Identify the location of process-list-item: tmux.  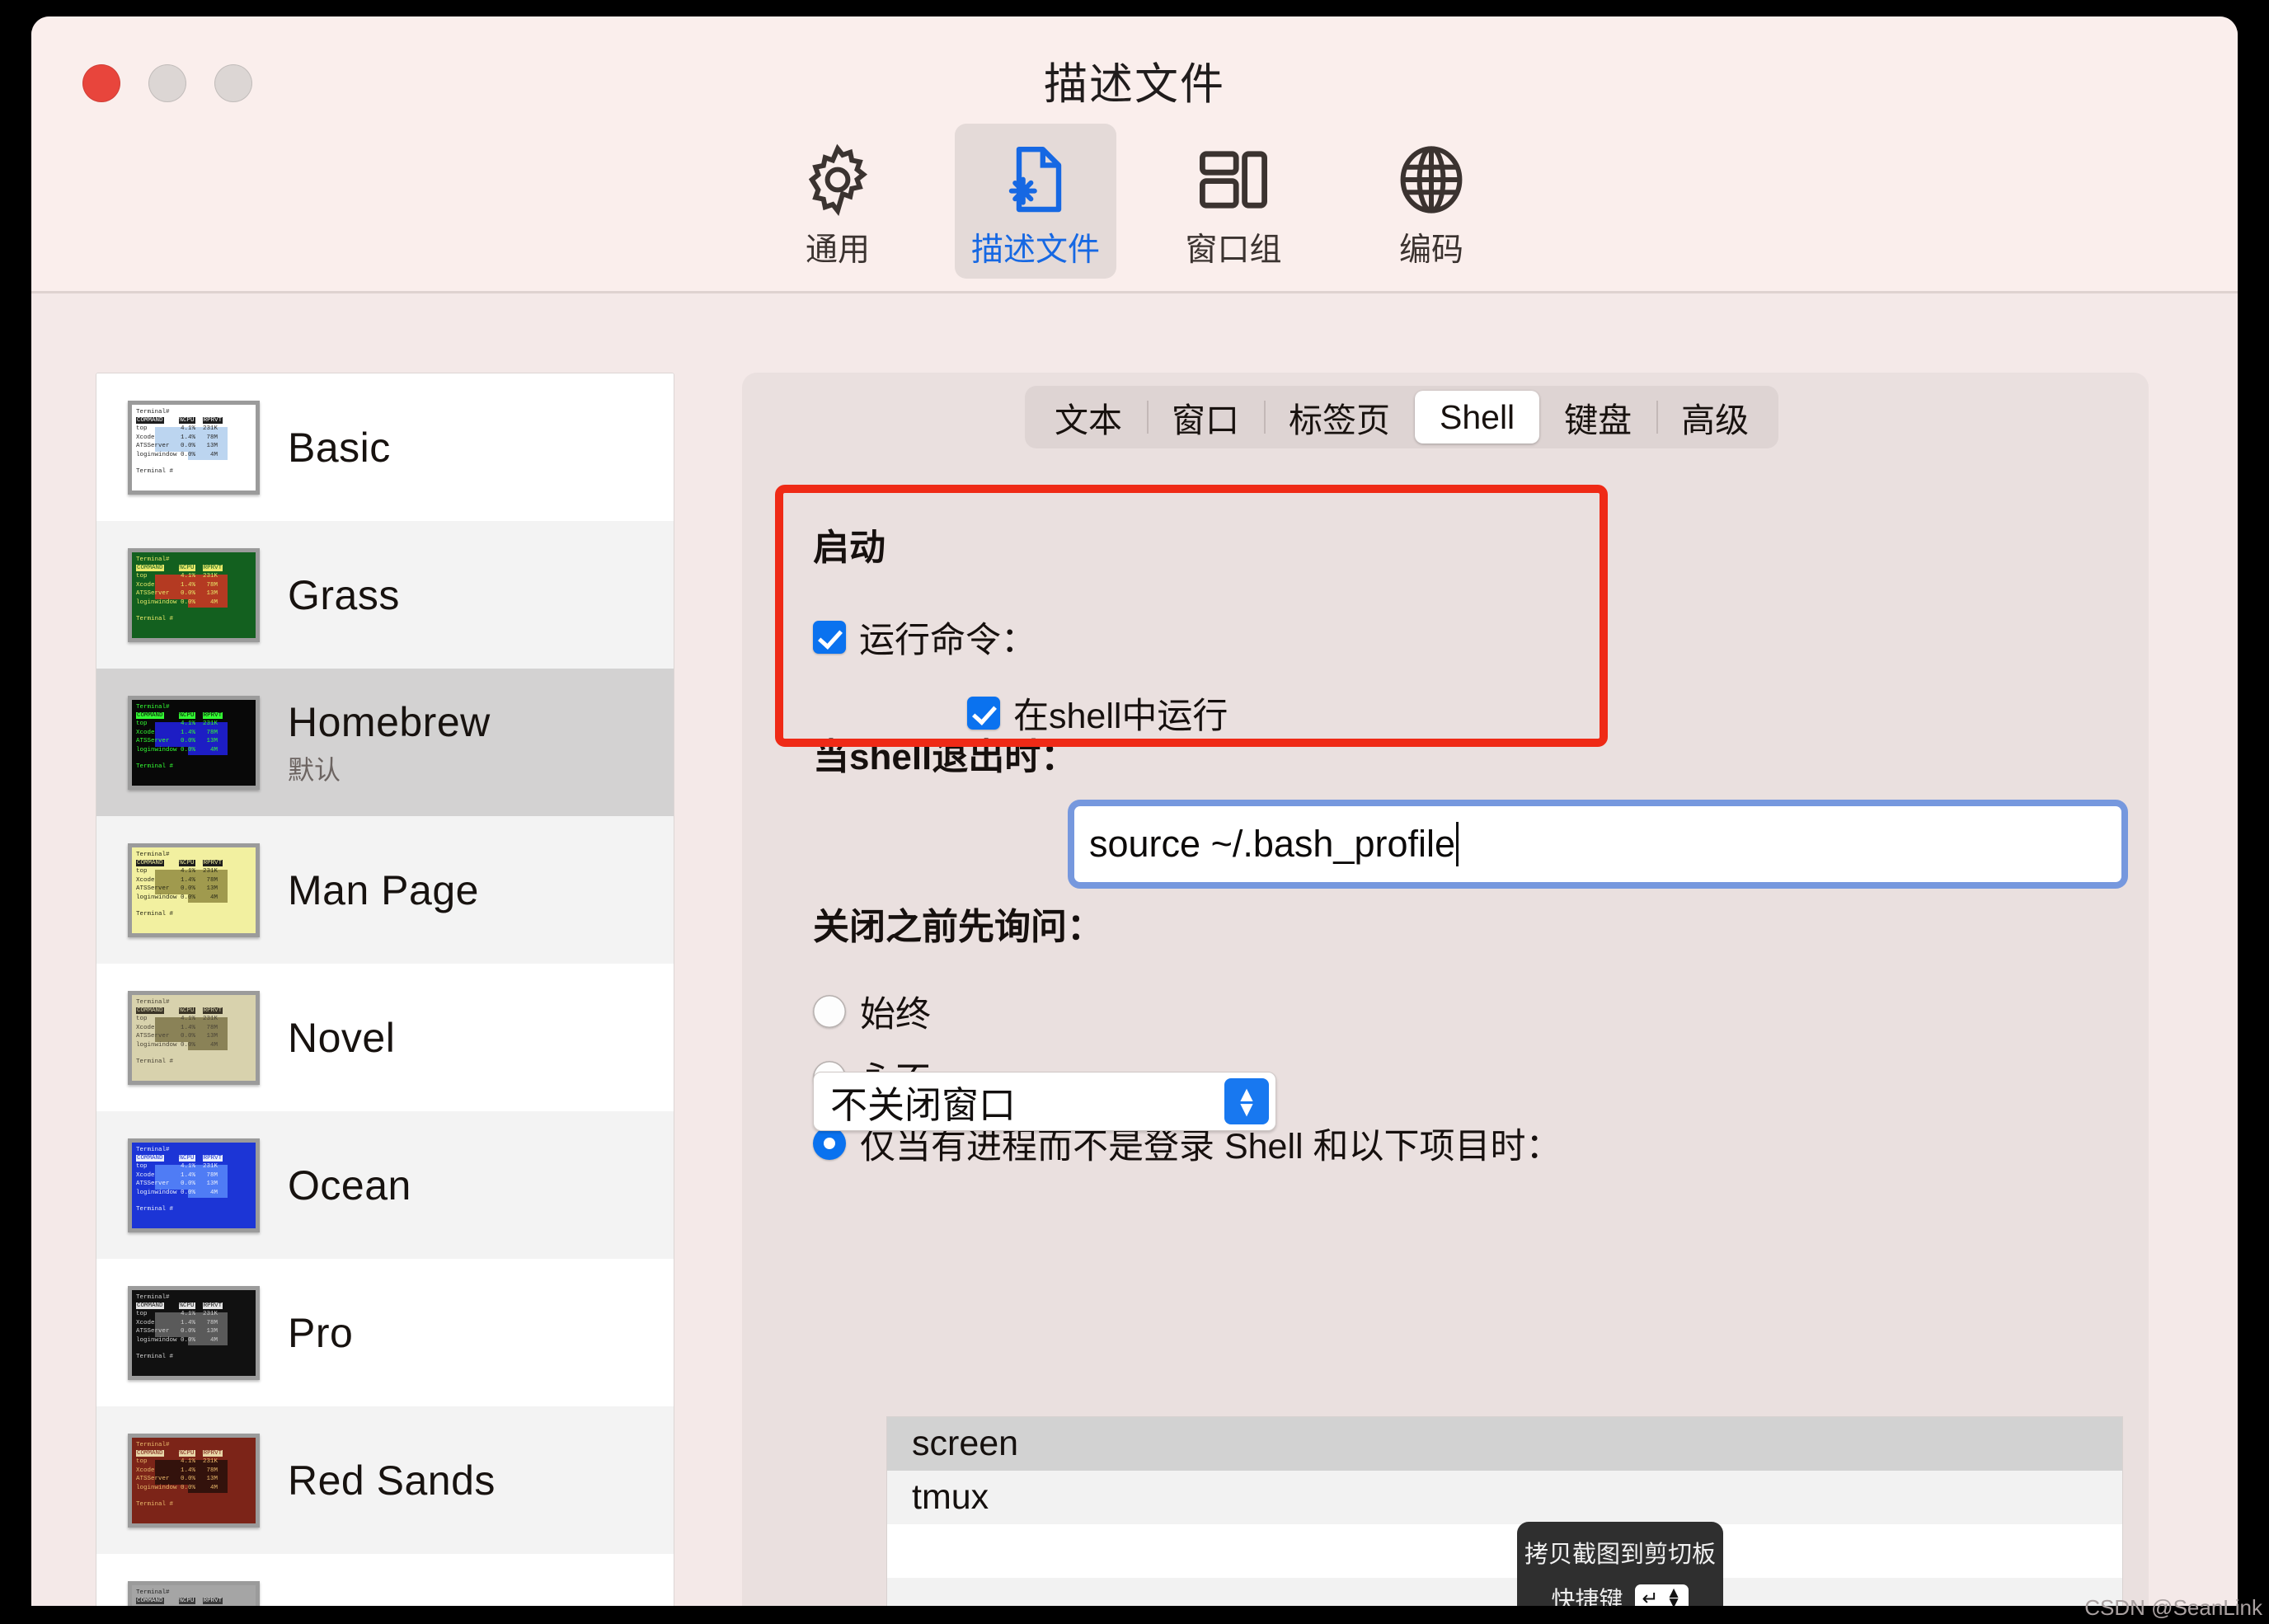
(1504, 1498).